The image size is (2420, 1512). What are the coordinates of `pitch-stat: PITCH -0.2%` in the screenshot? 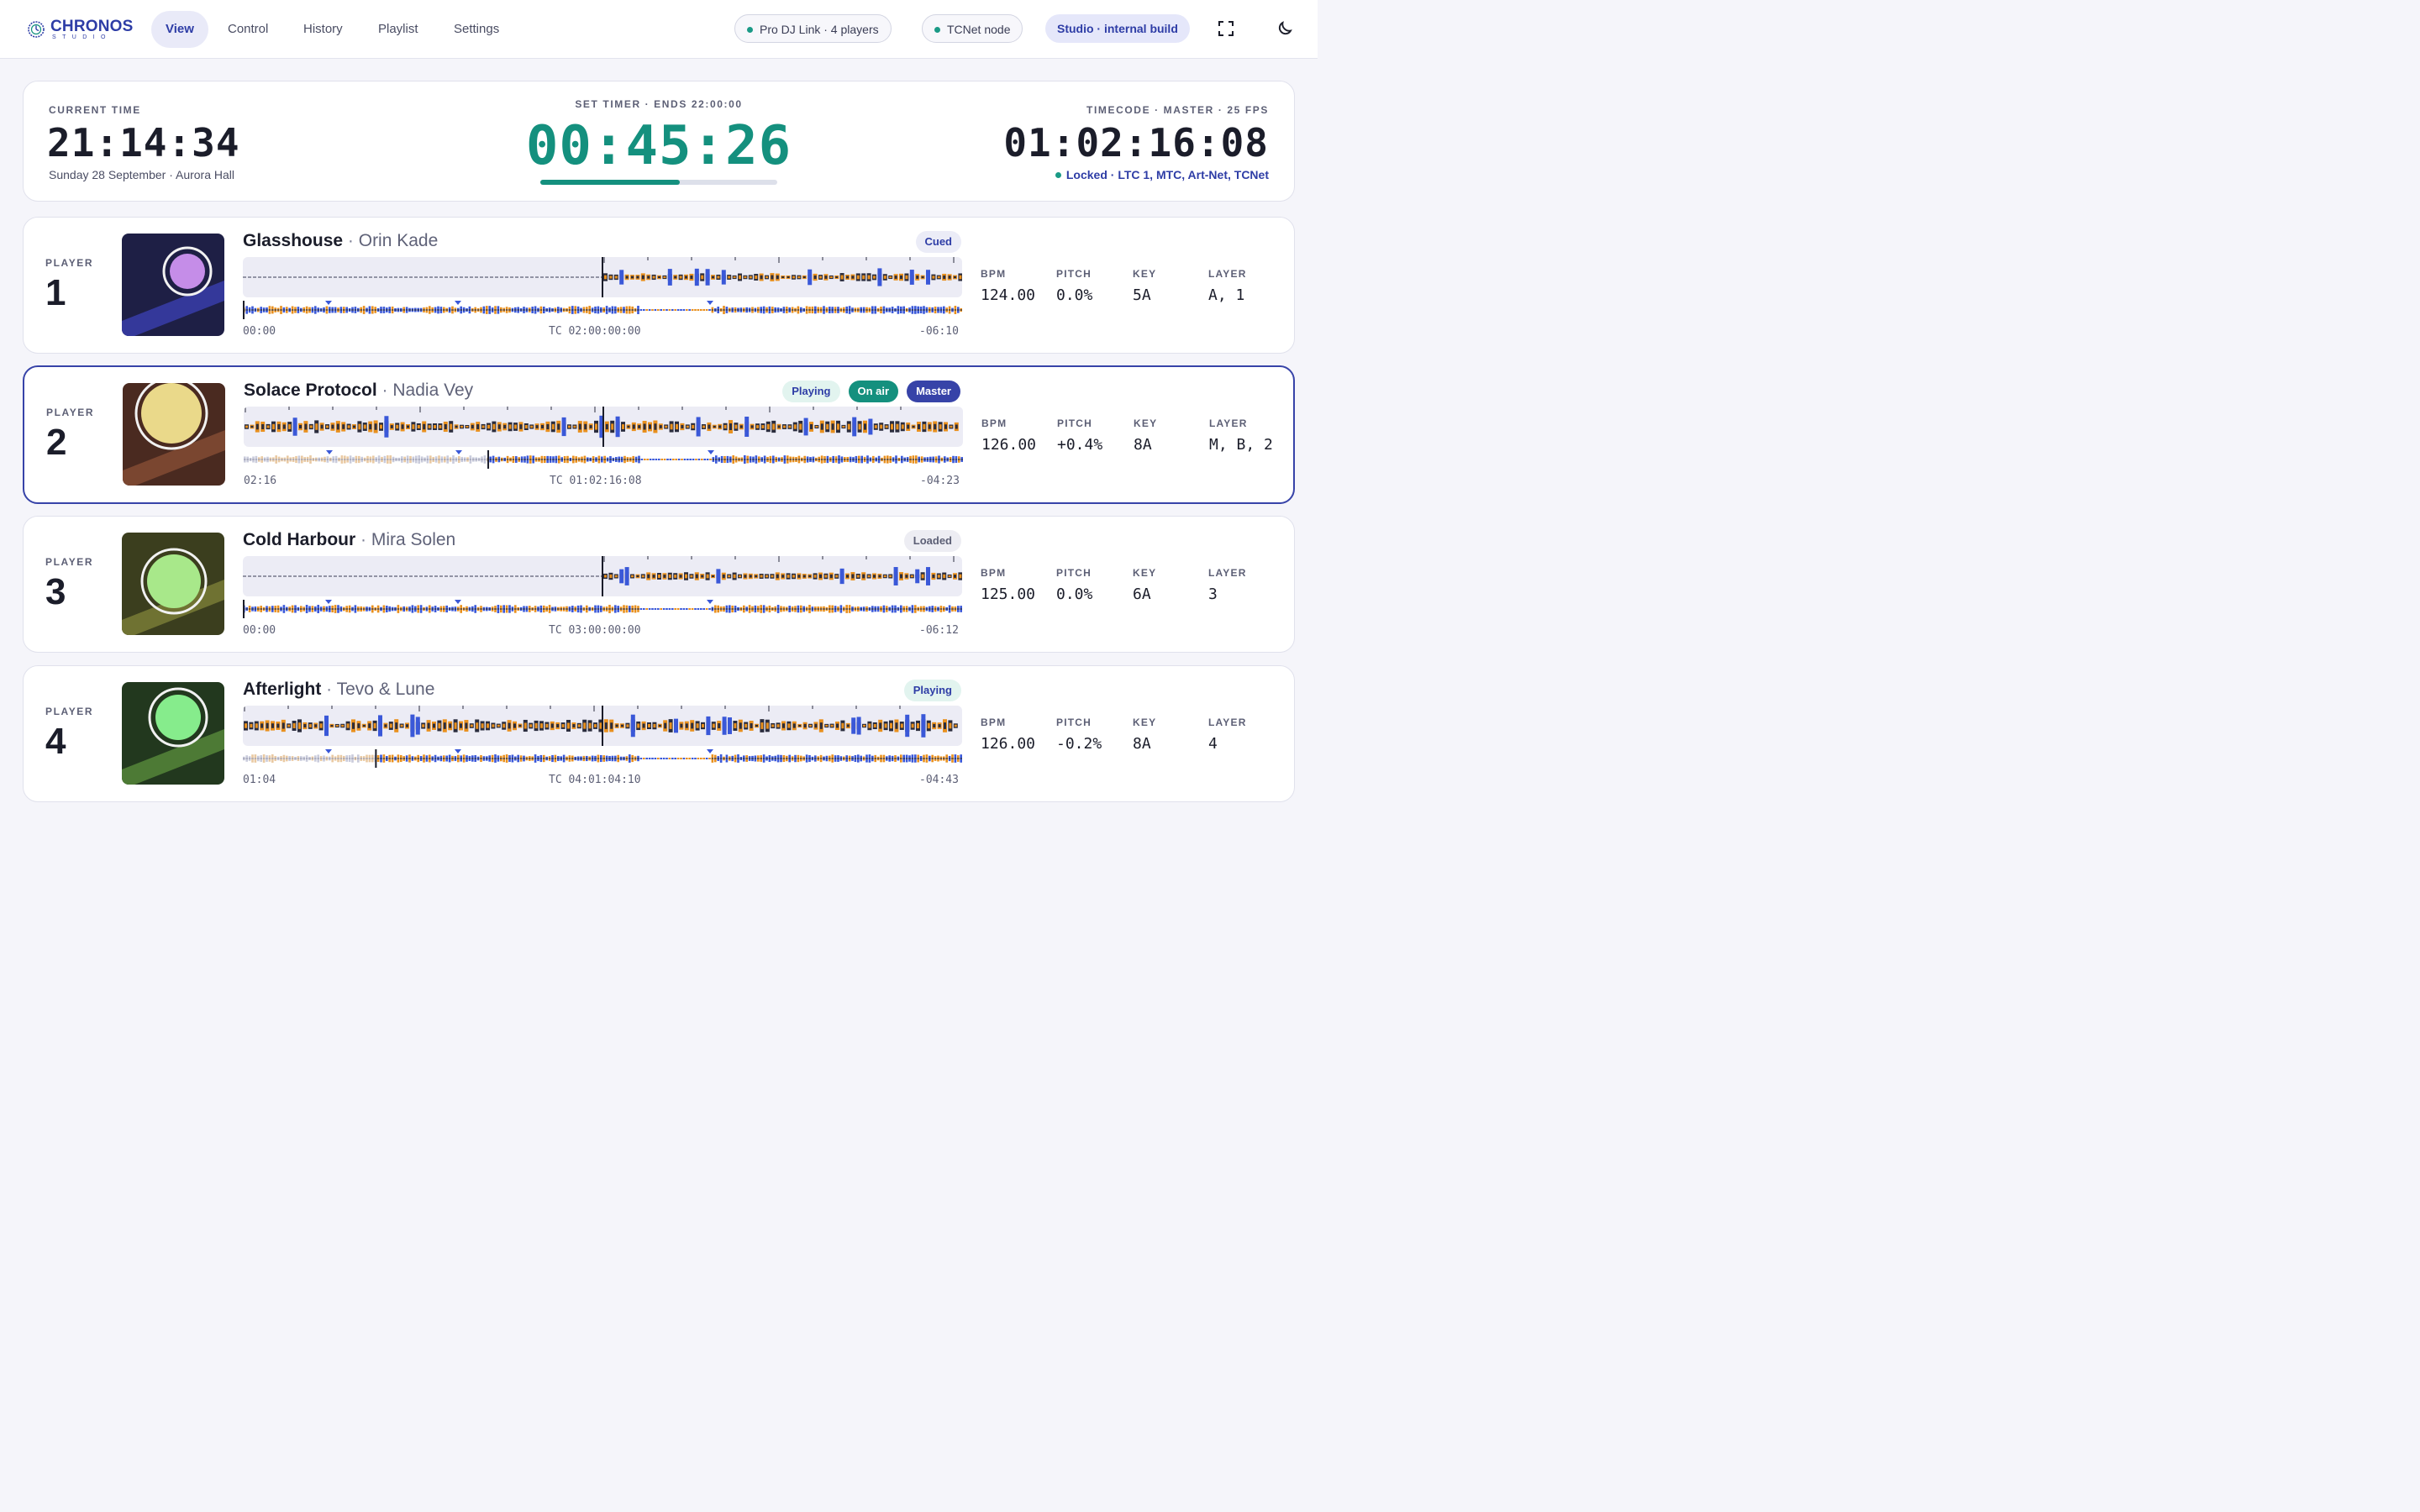 It's located at (1079, 735).